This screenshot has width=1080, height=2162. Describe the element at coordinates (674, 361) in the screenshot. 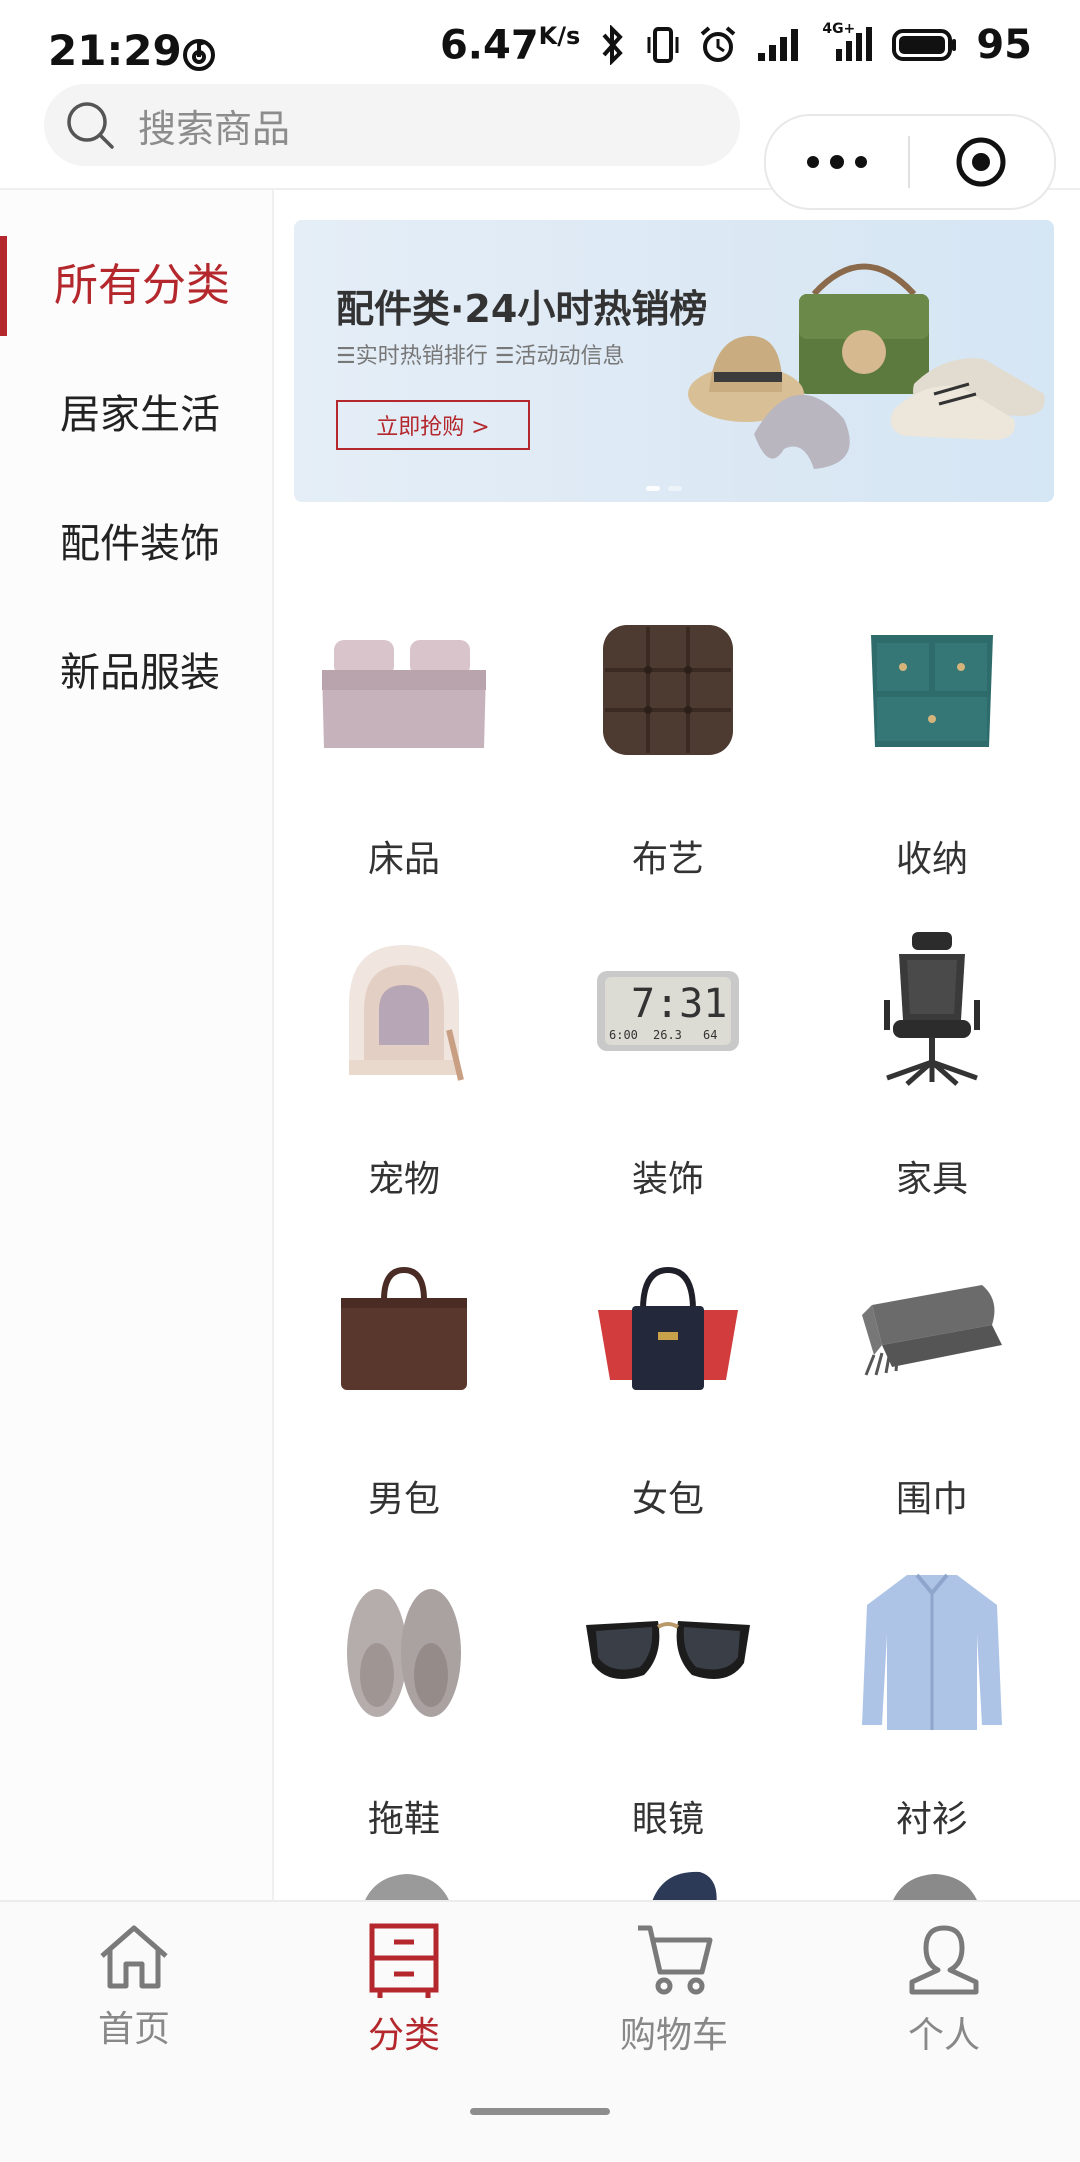

I see `promo-banner: 配件类·24小时热销榜 ☰实时热销排行 ☰活动动信息 立即抢购 >` at that location.